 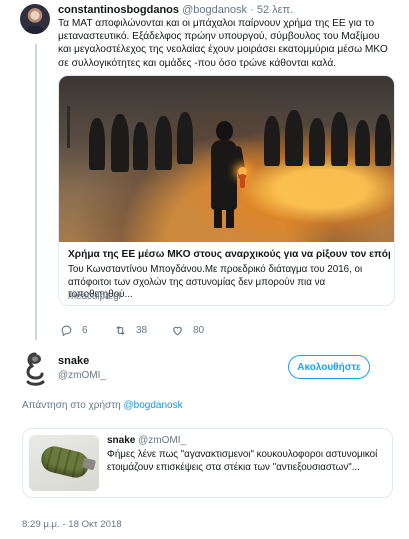 I want to click on quote-header: snake @zmOMI_, so click(x=146, y=440).